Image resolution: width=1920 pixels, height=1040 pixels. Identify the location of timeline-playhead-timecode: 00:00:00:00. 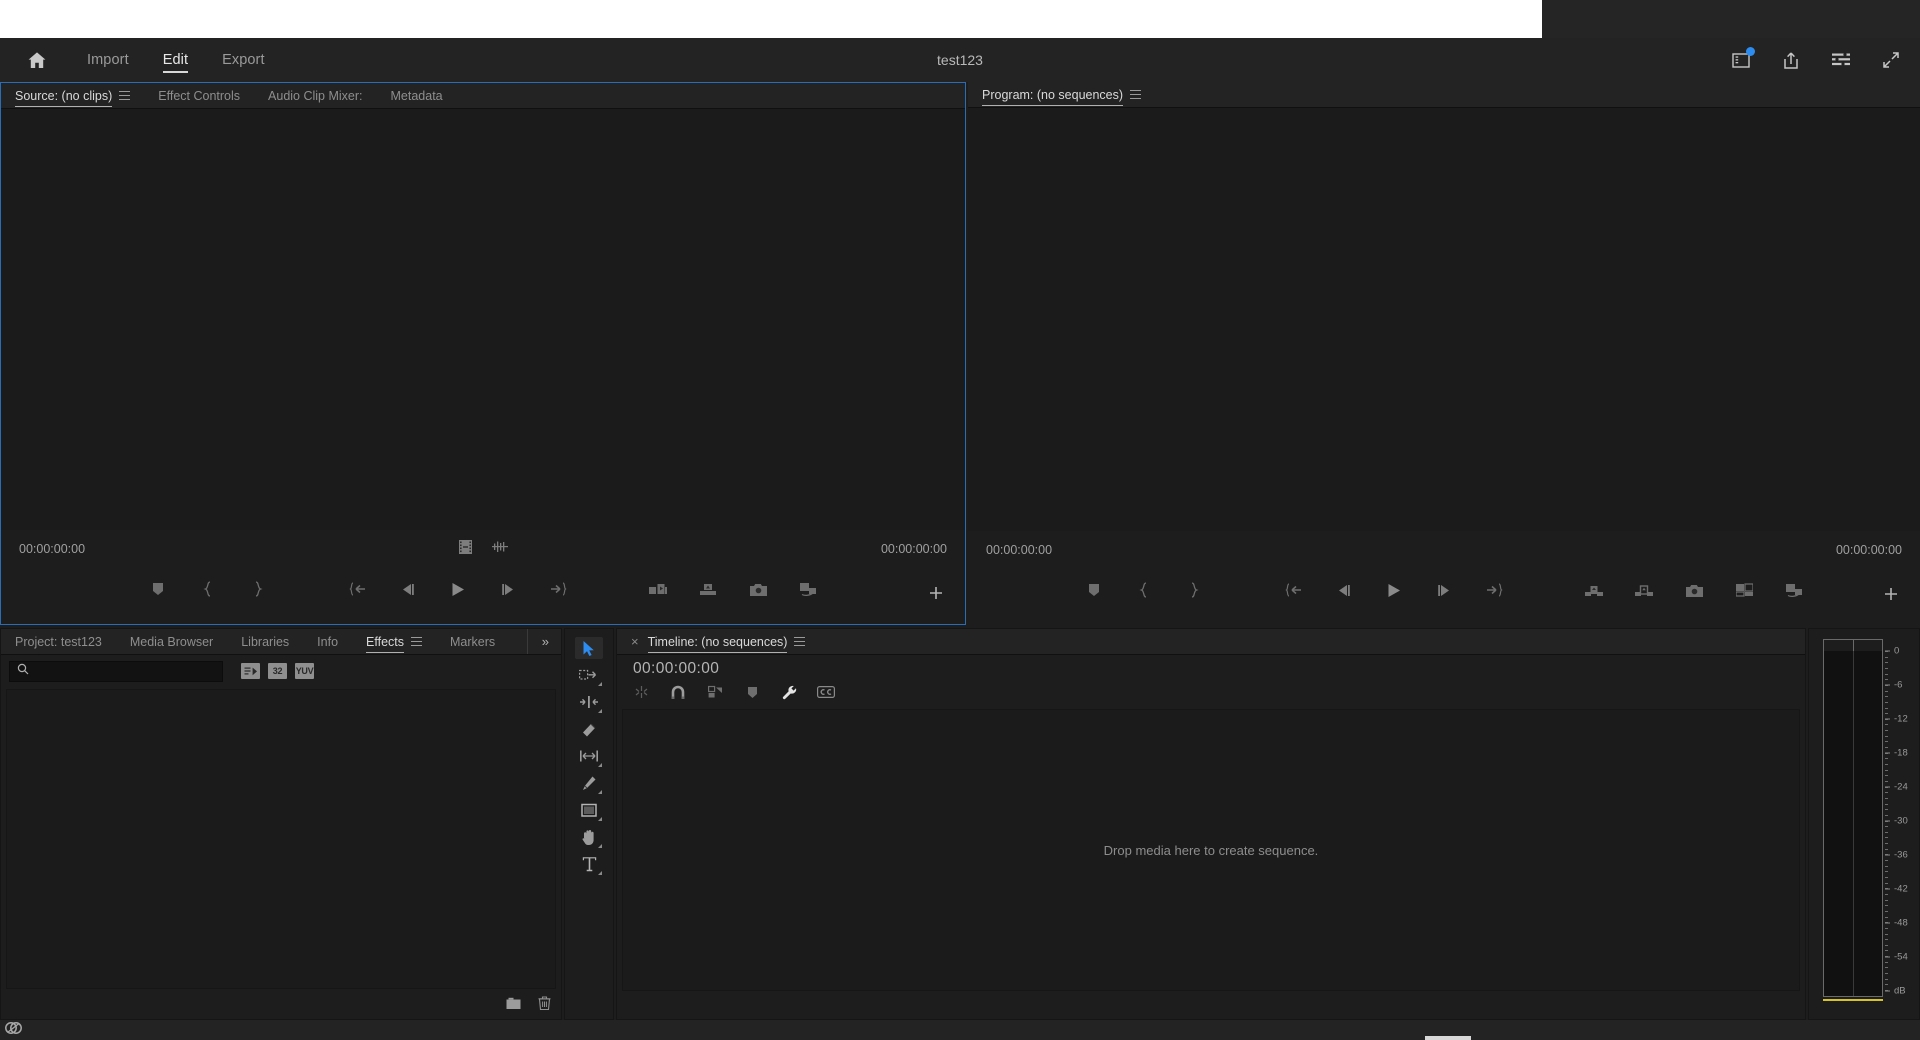
(676, 669).